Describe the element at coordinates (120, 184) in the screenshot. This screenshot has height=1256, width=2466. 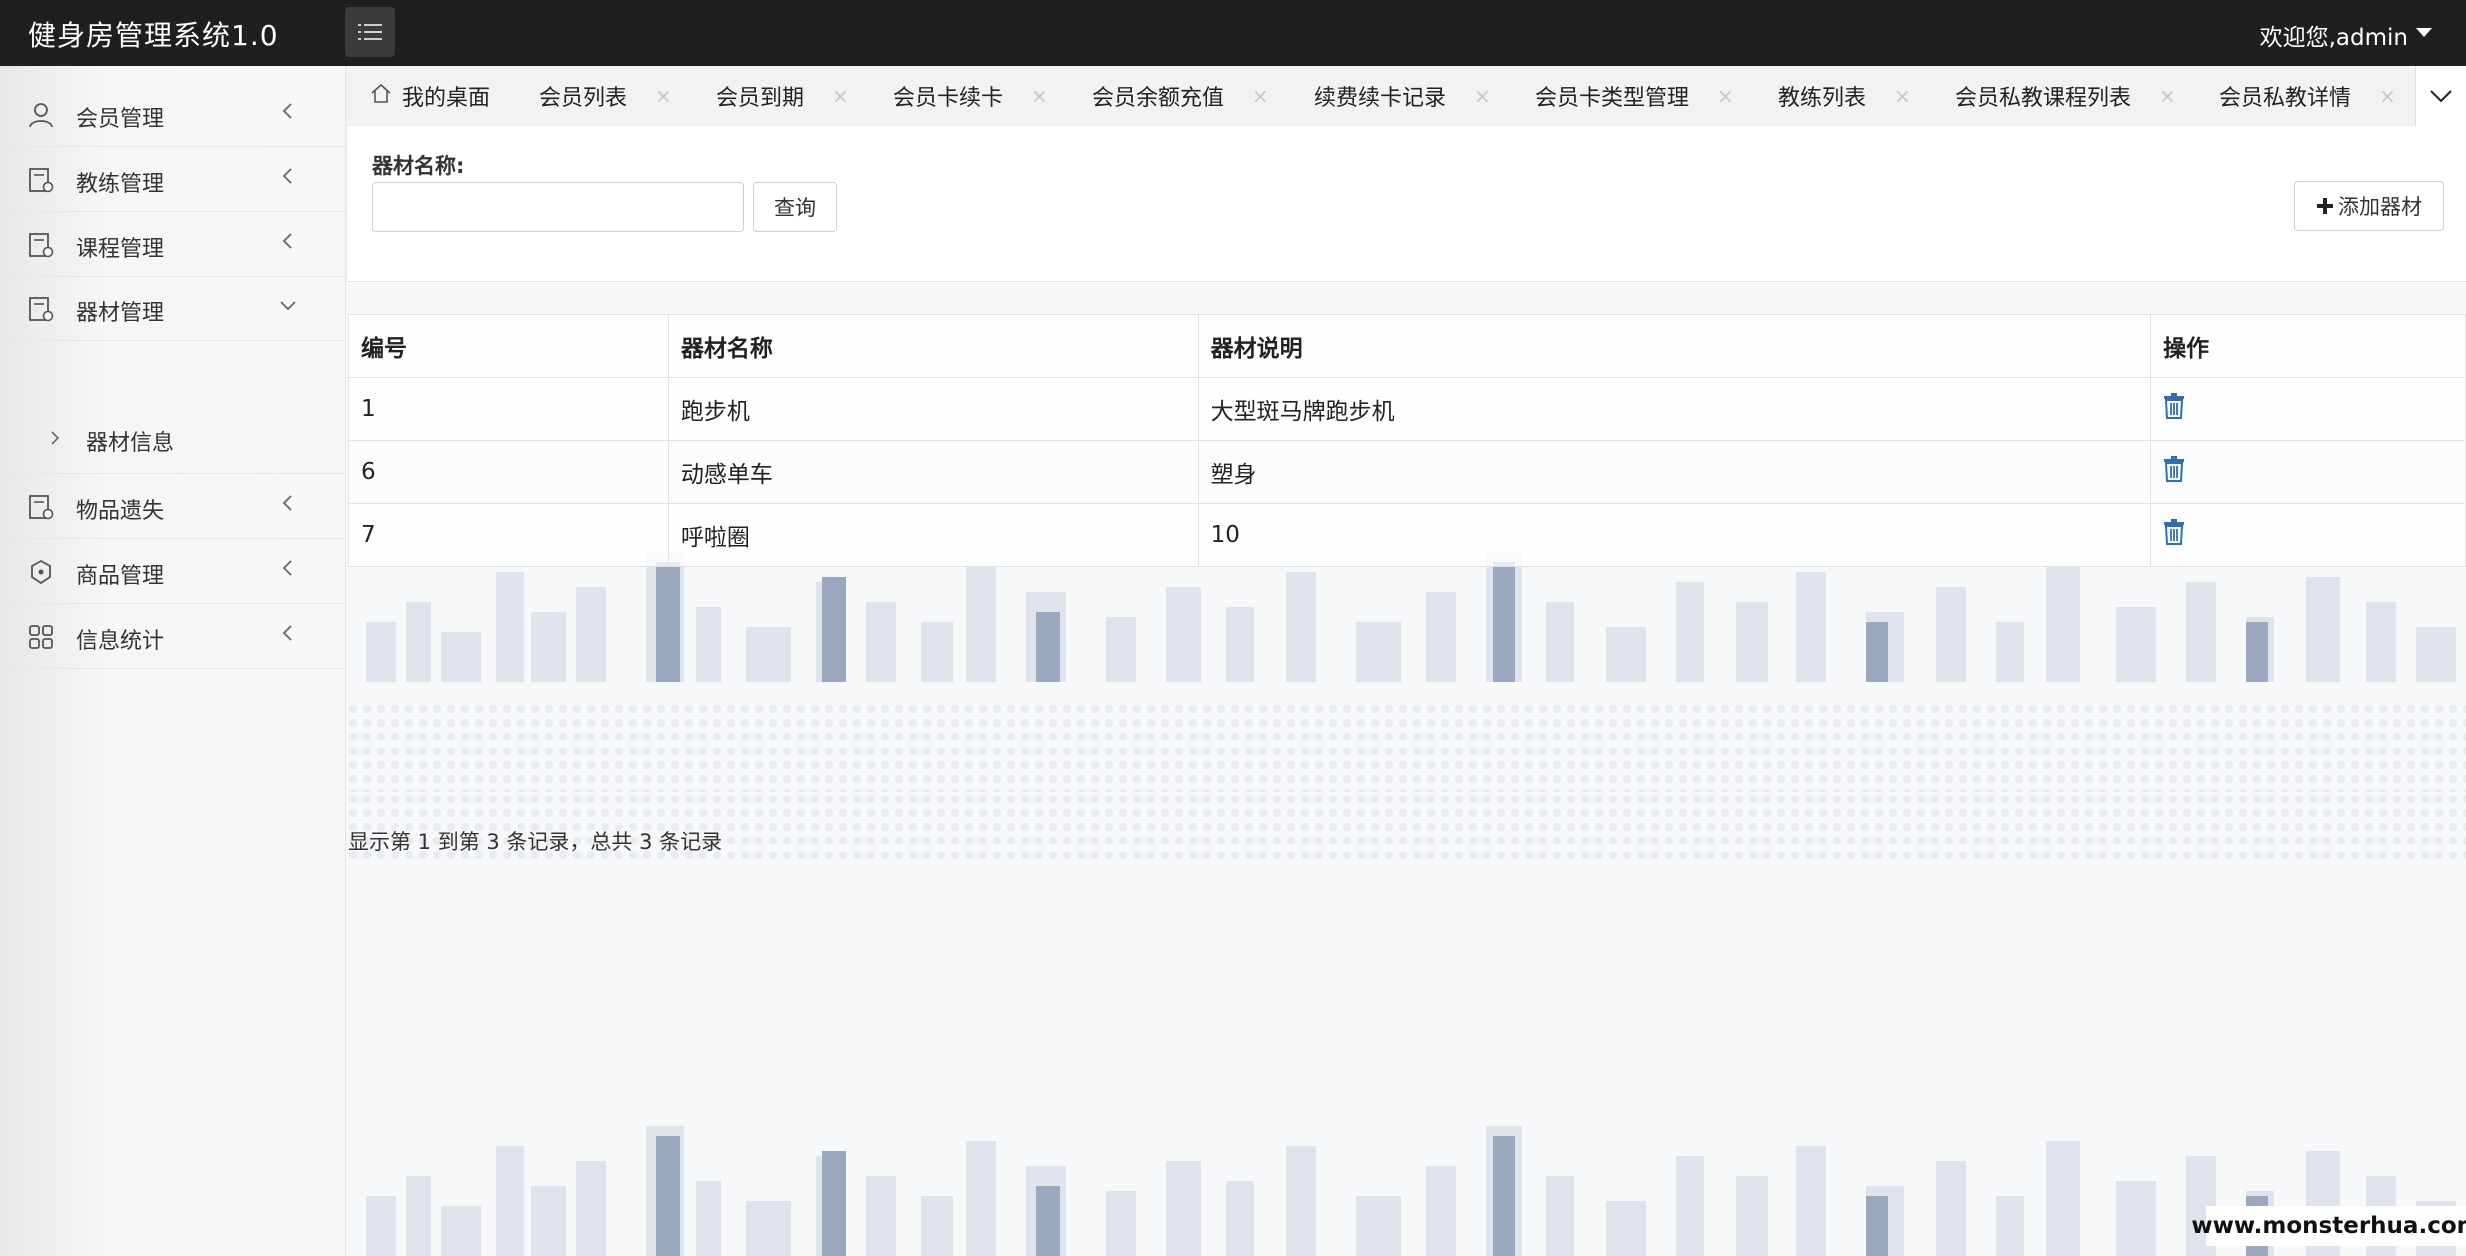
I see `sidebar-item-label: 教练管理` at that location.